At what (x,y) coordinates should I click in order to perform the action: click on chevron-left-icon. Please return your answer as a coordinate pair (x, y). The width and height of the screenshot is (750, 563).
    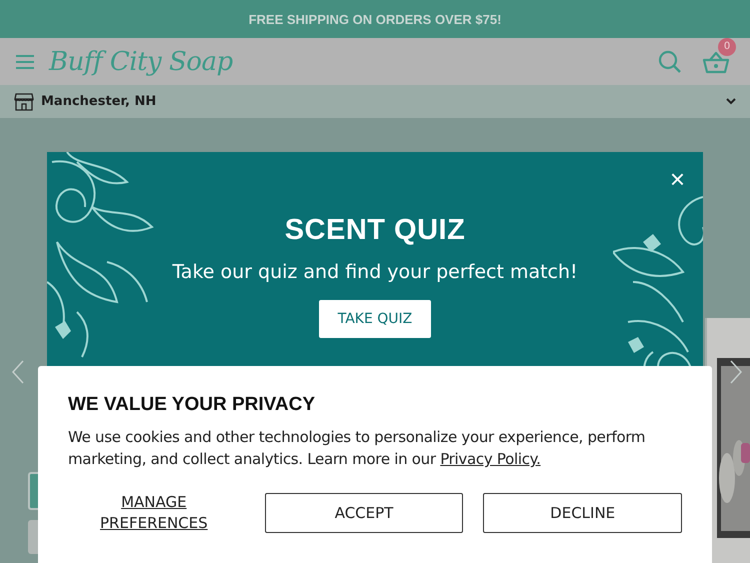
    Looking at the image, I should click on (18, 372).